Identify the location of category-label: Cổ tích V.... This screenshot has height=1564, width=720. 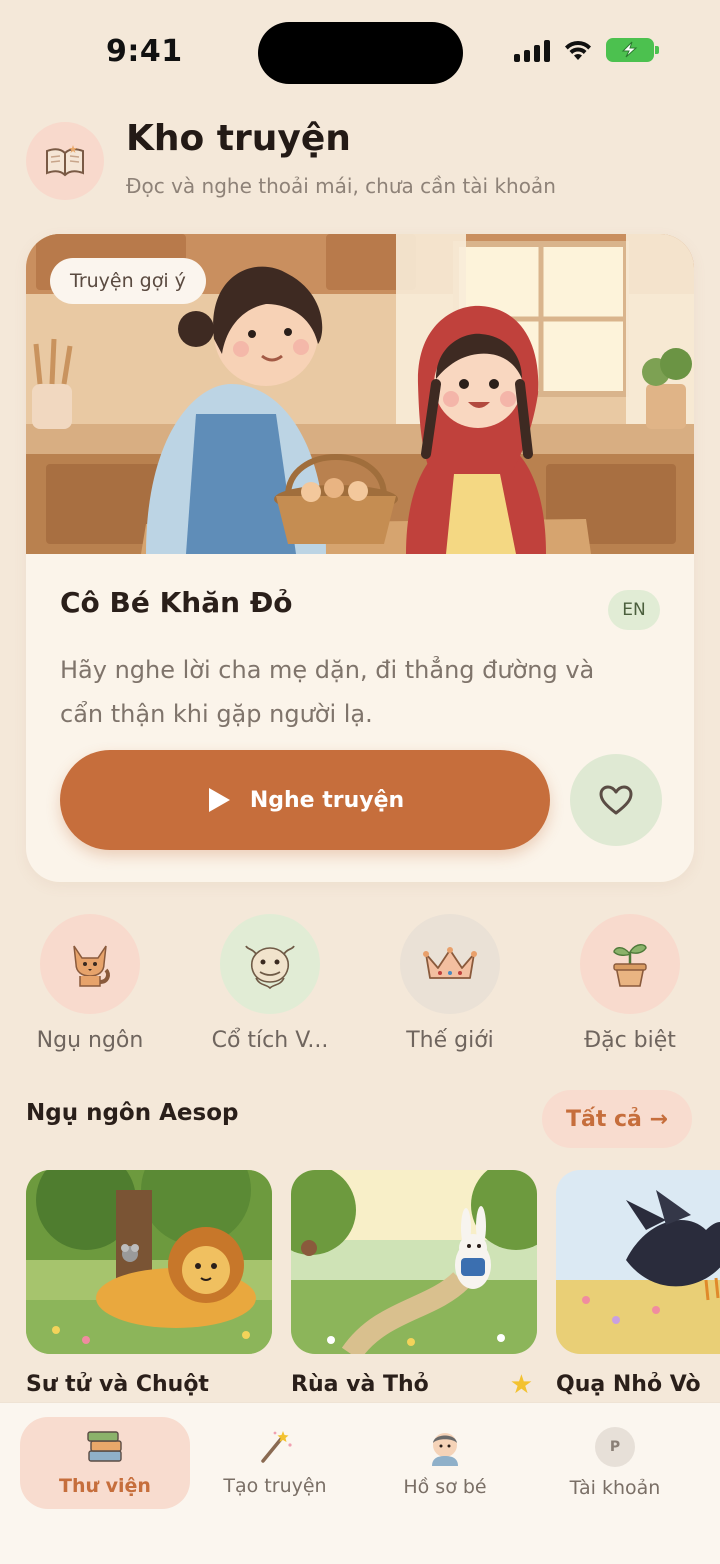
(270, 1040).